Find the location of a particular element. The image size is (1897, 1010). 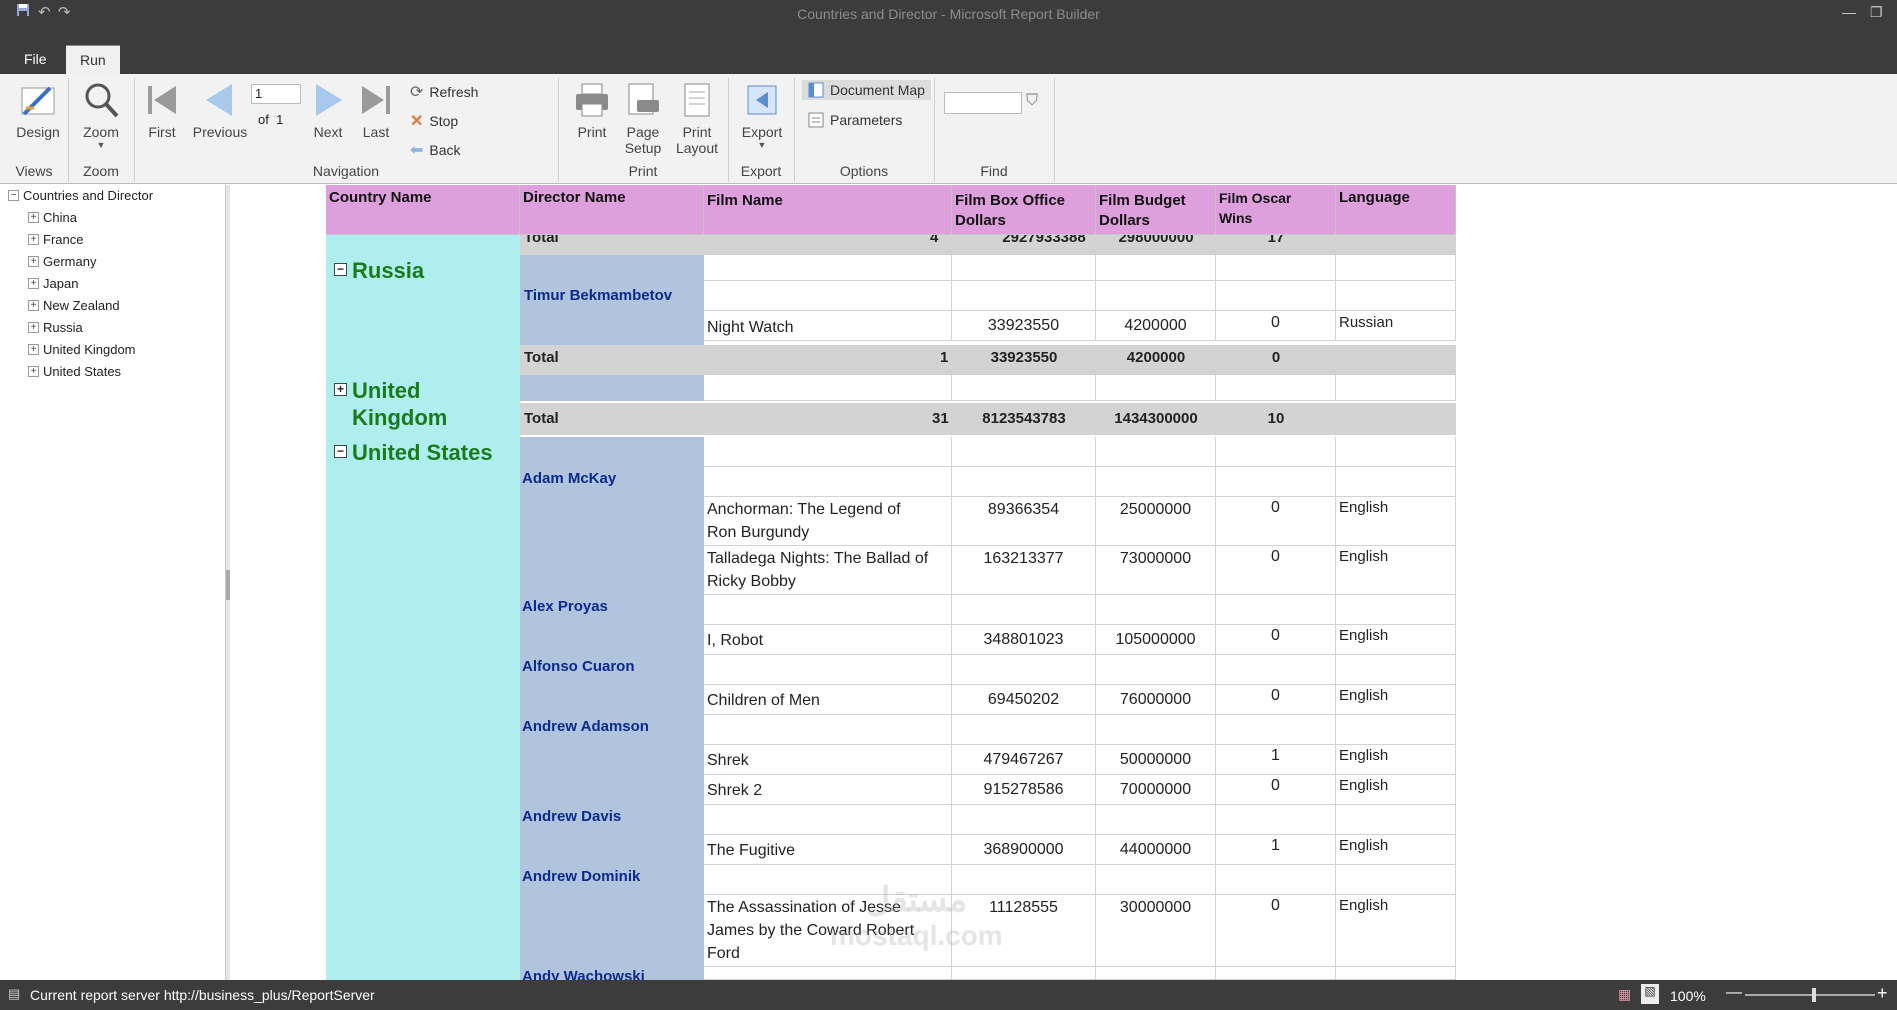

tree-item-france: + France is located at coordinates (55, 239).